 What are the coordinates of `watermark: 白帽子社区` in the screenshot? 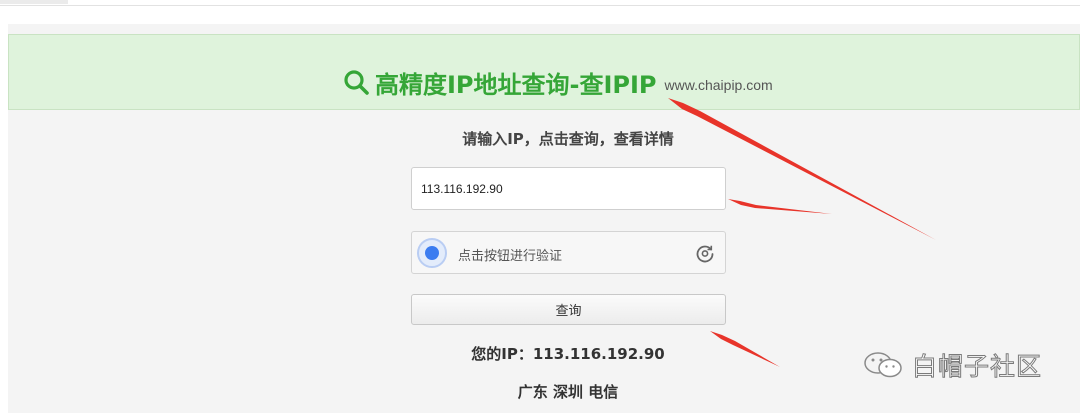 It's located at (952, 365).